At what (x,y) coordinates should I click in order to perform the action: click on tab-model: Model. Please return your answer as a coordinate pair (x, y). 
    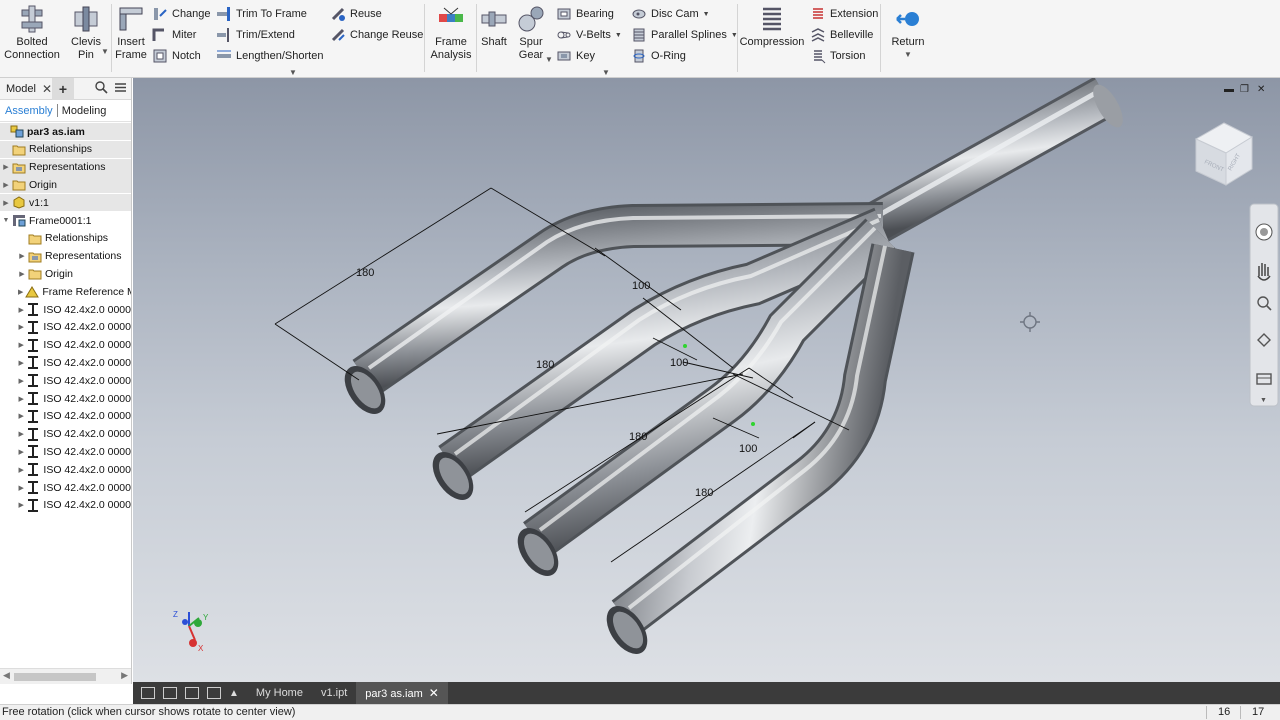
    Looking at the image, I should click on (21, 89).